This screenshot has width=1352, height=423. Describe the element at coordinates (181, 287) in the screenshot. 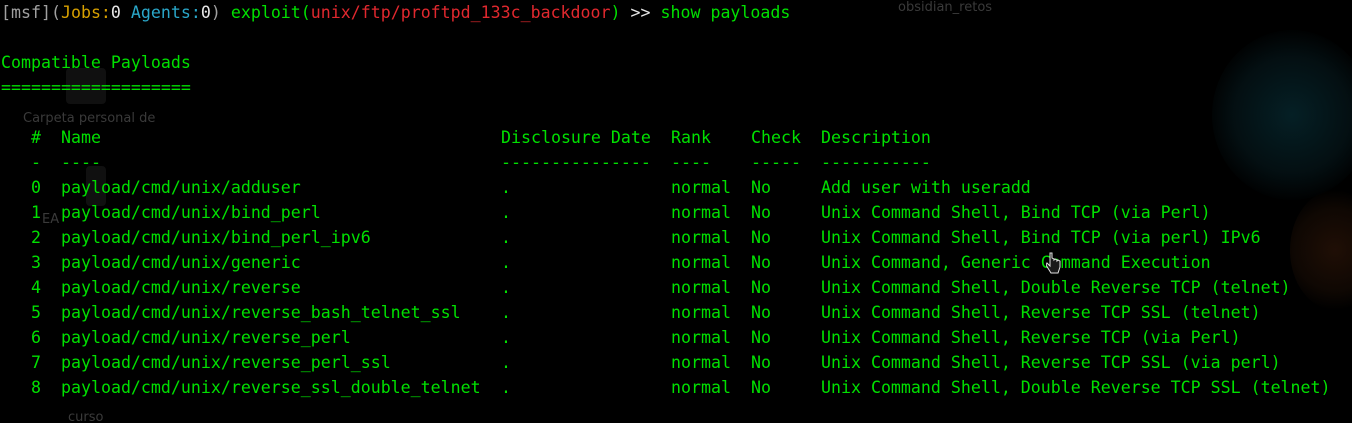

I see `row-name: payload/cmd/unix/reverse` at that location.